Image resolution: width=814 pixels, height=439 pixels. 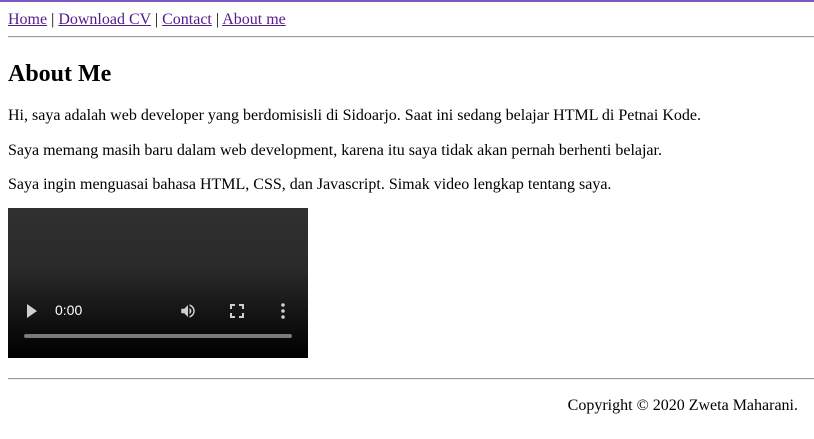 I want to click on top-nav: Home | Download CV | Contact | About me, so click(x=147, y=19).